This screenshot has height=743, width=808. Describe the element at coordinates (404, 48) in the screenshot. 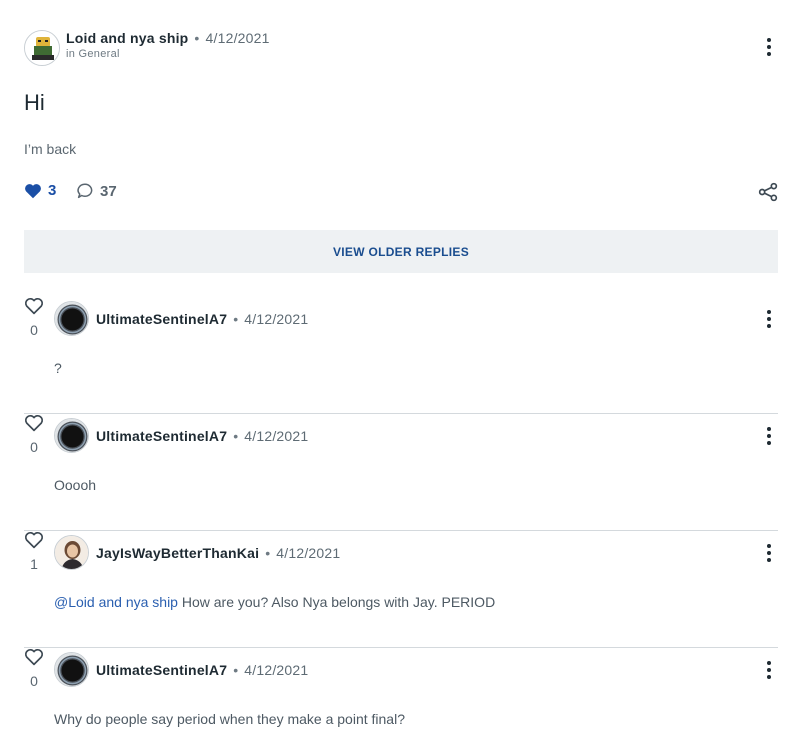

I see `post-header: Loid and nya ship • 4/12/2021 in General` at that location.